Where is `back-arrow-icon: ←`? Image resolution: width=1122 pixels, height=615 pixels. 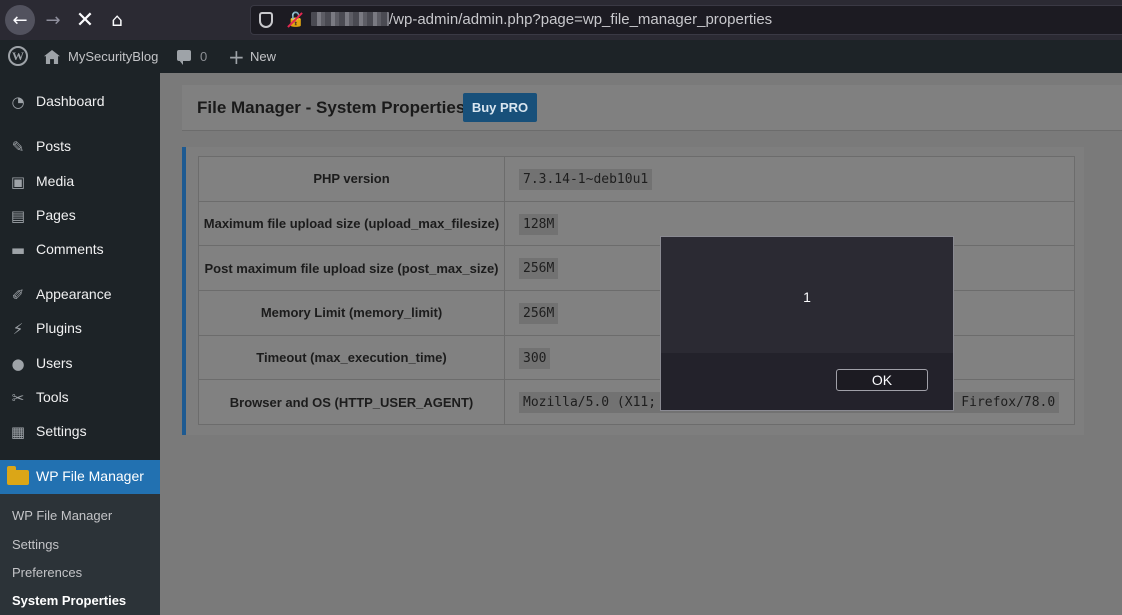
back-arrow-icon: ← is located at coordinates (20, 20).